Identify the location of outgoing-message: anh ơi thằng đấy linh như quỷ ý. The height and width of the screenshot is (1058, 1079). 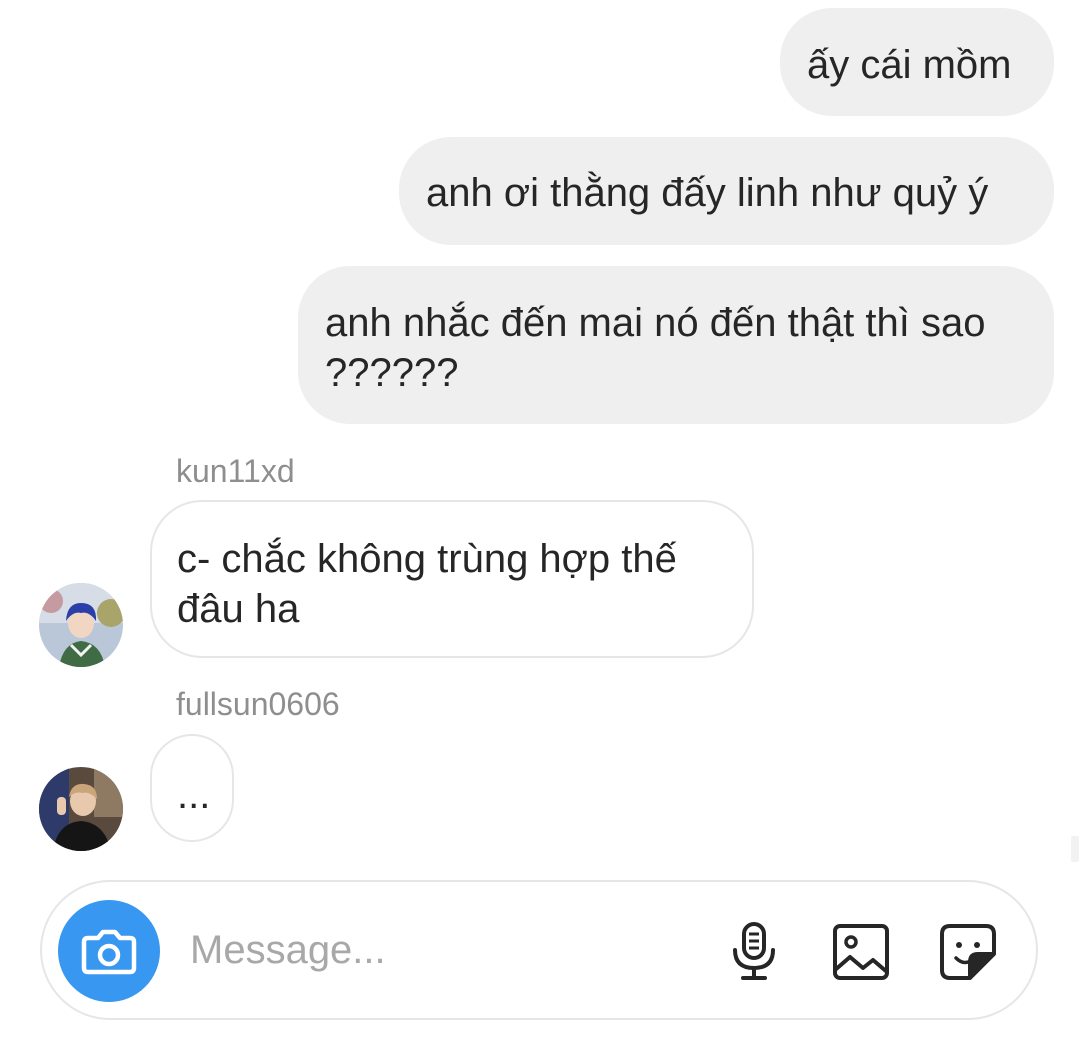
(726, 191).